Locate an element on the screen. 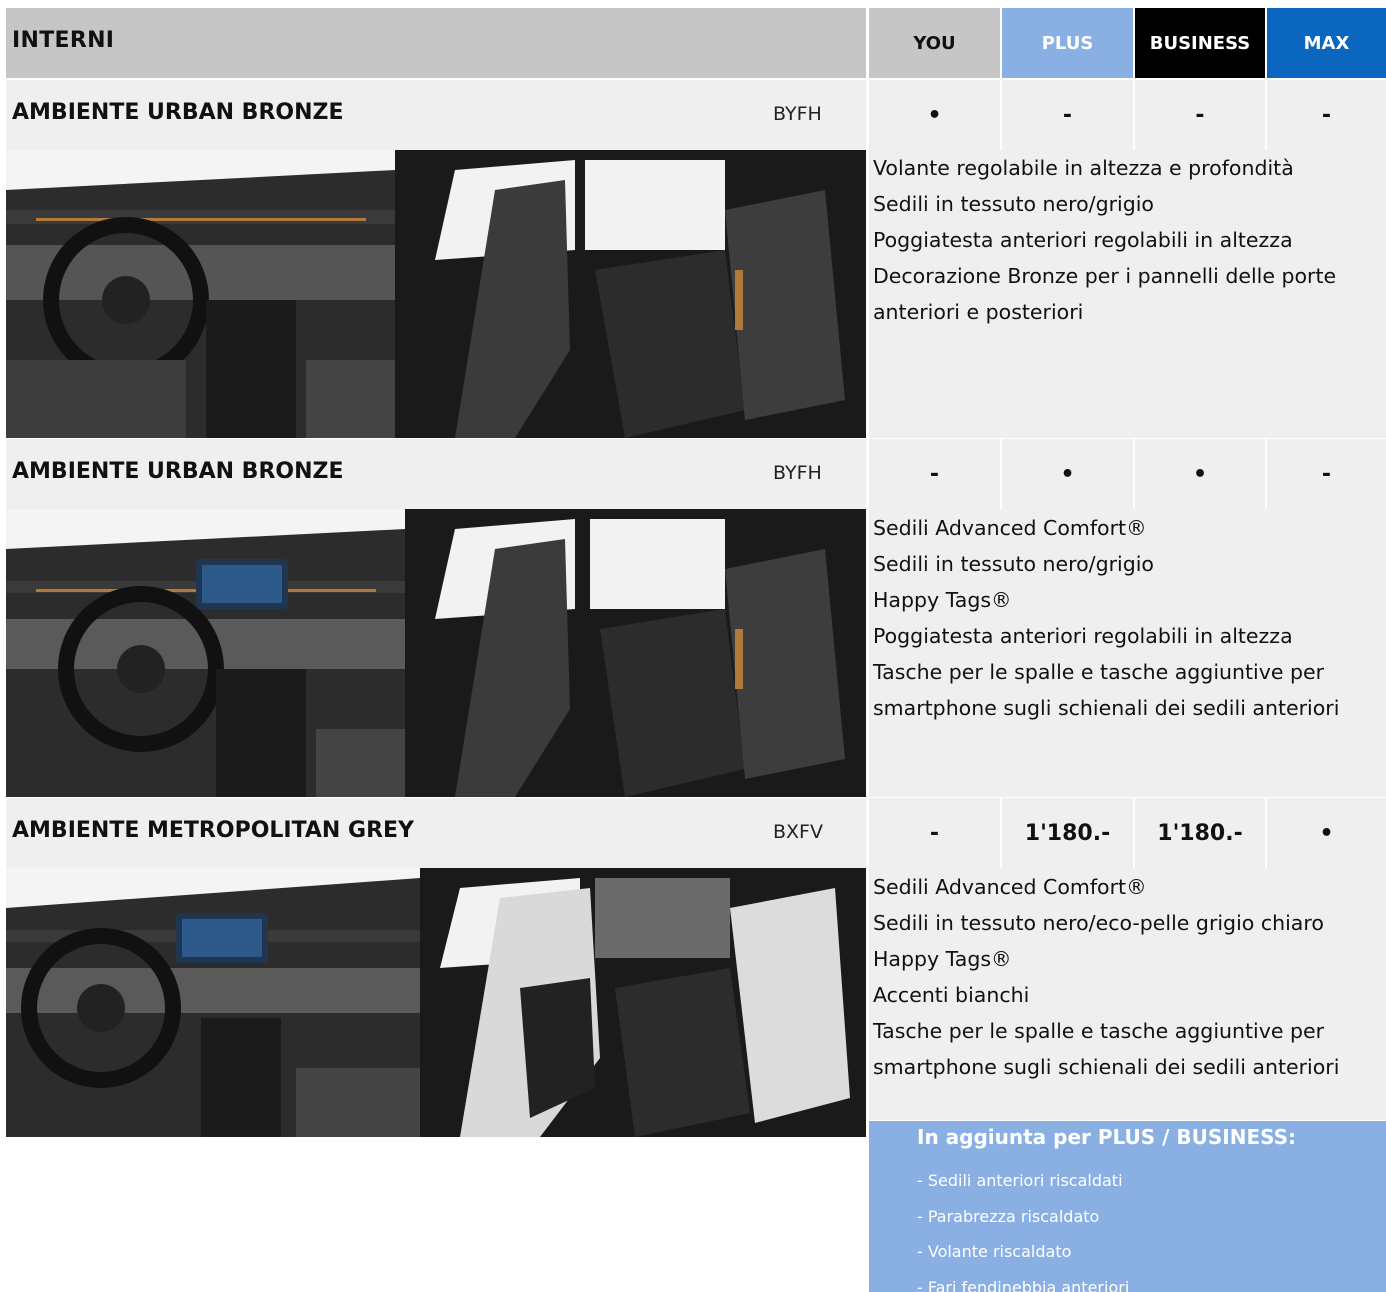 The height and width of the screenshot is (1292, 1386). header-bar is located at coordinates (436, 43).